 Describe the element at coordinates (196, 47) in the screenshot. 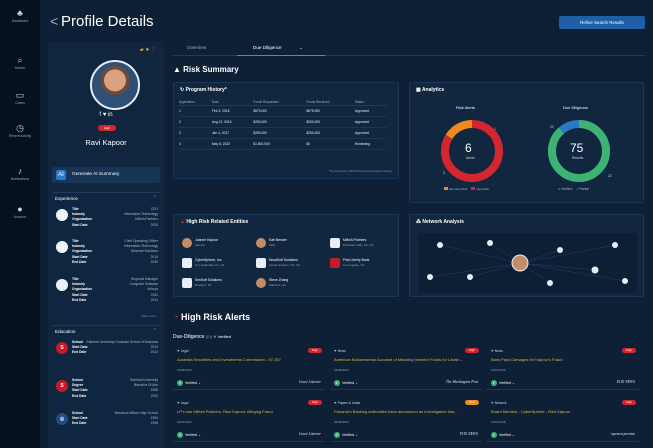

I see `tab-overview: Overview` at that location.